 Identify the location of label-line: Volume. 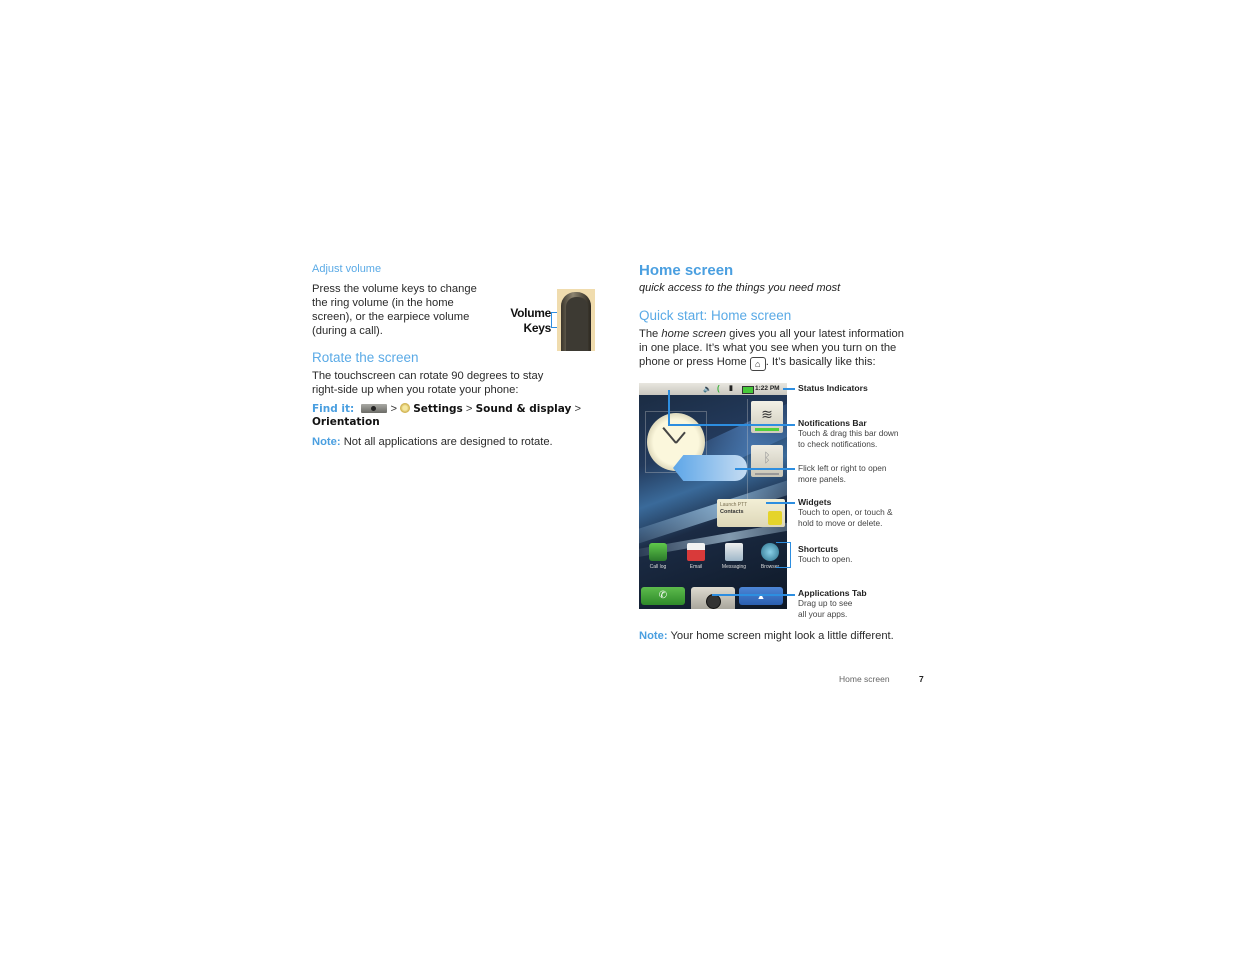
(530, 313).